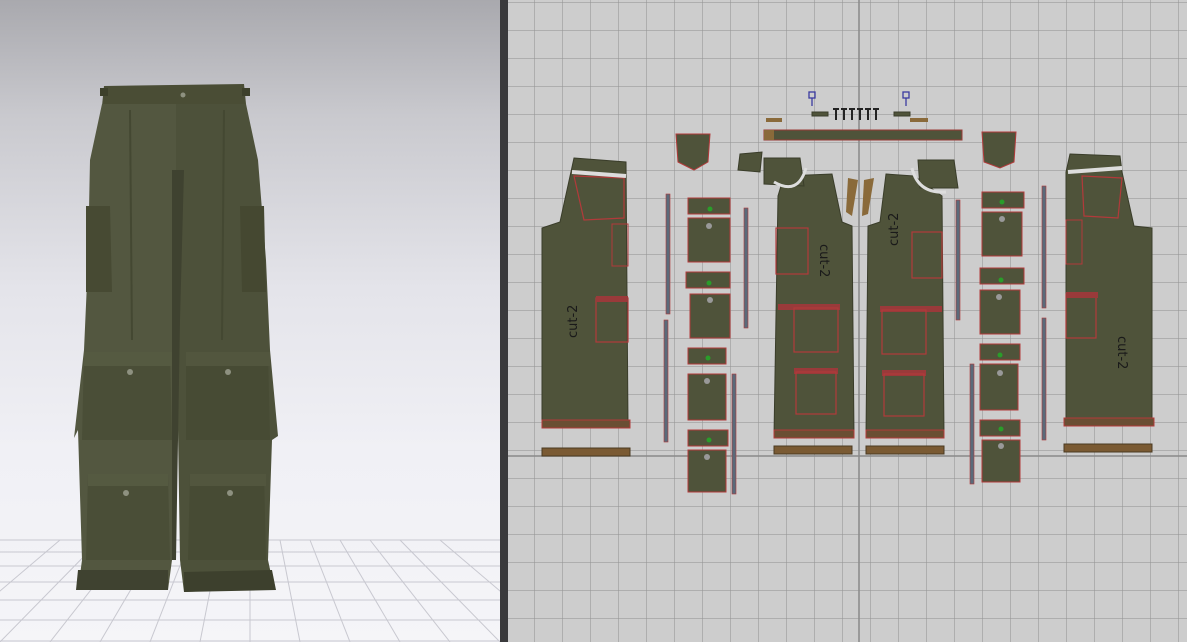 This screenshot has height=642, width=1187. Describe the element at coordinates (1002, 337) in the screenshot. I see `pocket-pieces-right-column` at that location.